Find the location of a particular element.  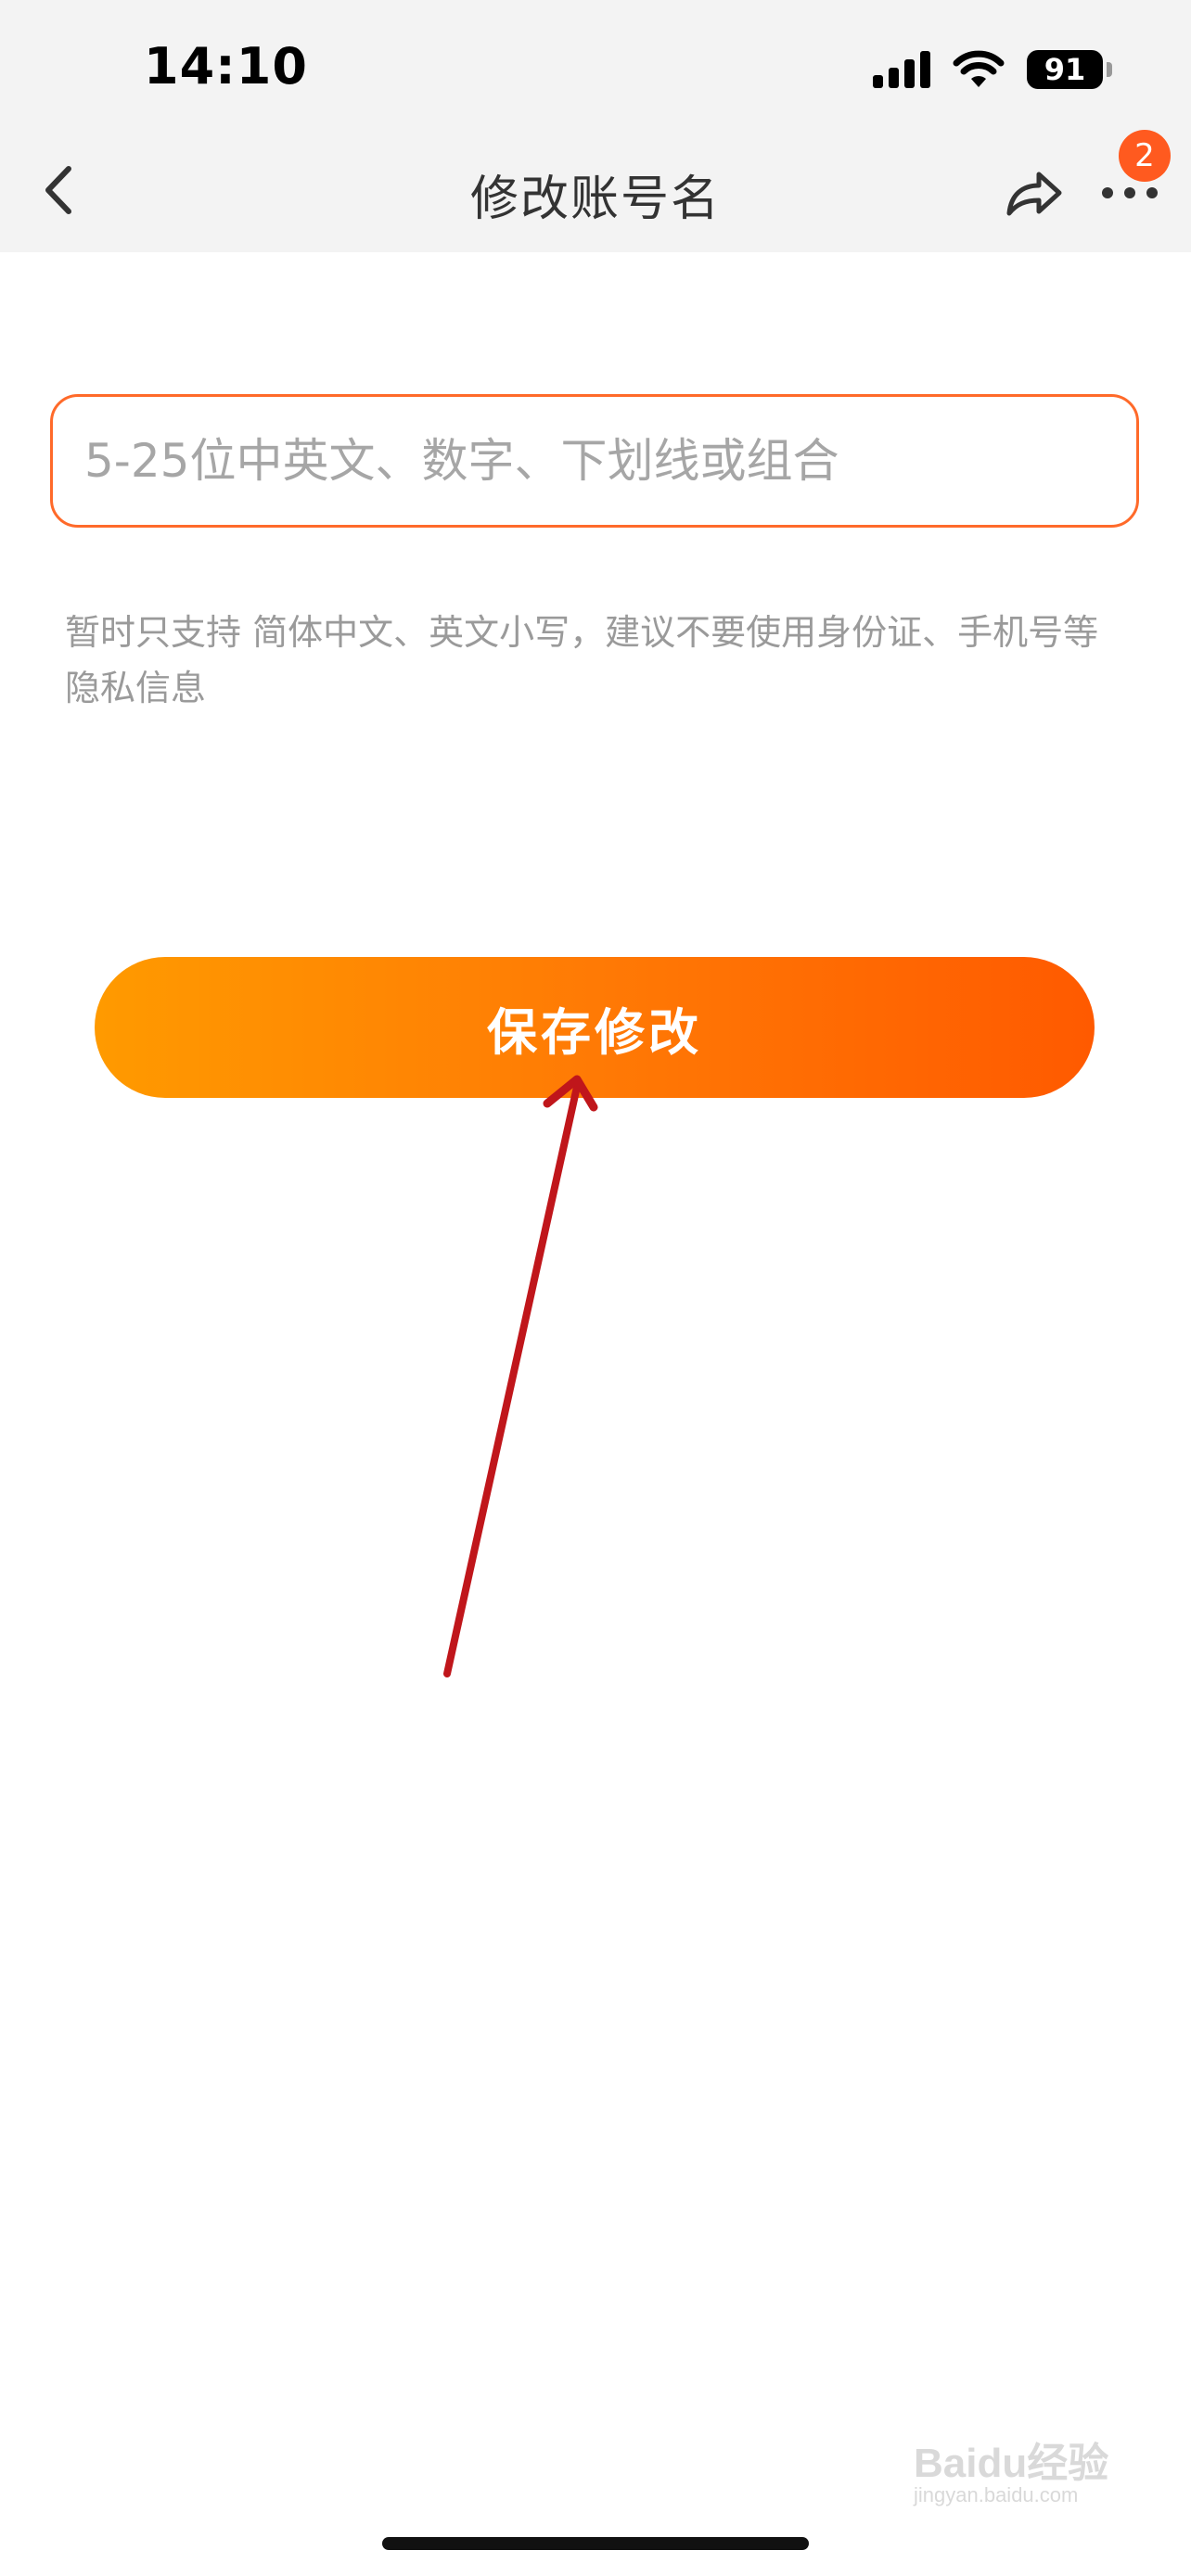

status-icons: 91 is located at coordinates (992, 69).